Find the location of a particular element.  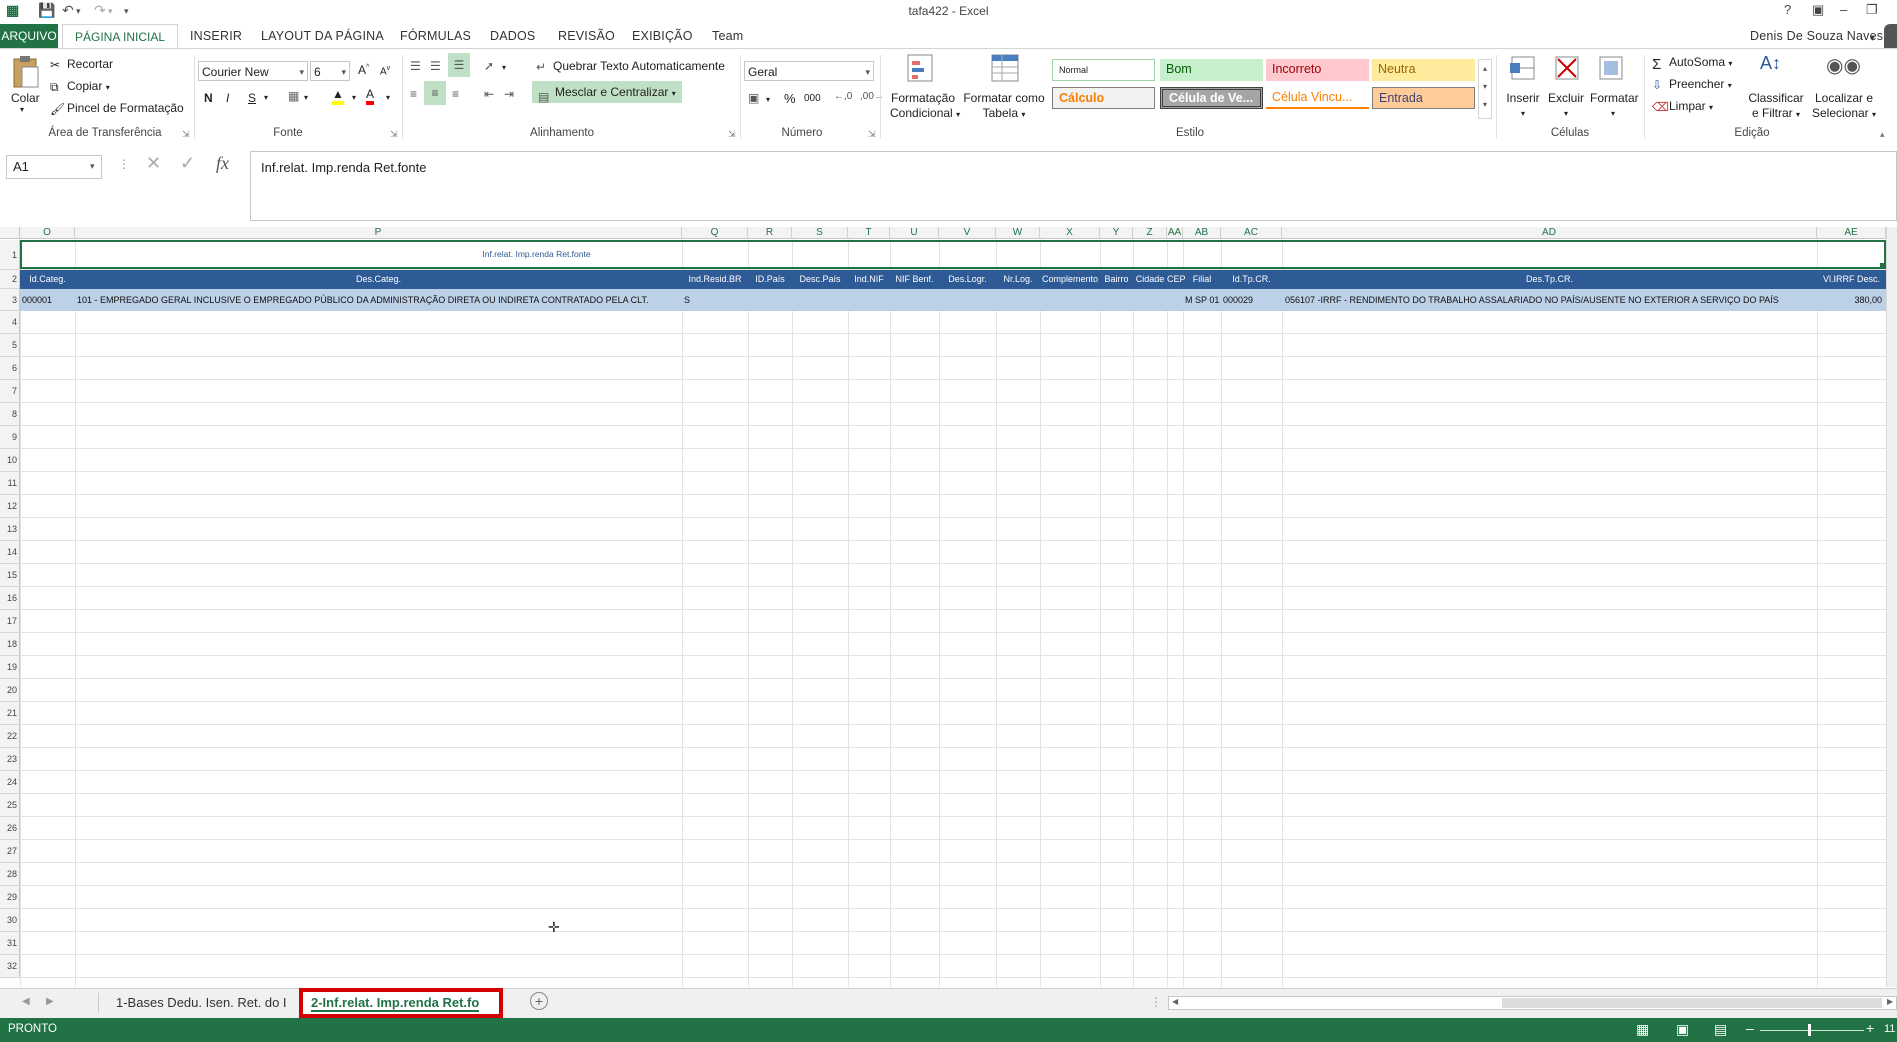

currency-dropdown-icon: ▾ is located at coordinates (768, 99).